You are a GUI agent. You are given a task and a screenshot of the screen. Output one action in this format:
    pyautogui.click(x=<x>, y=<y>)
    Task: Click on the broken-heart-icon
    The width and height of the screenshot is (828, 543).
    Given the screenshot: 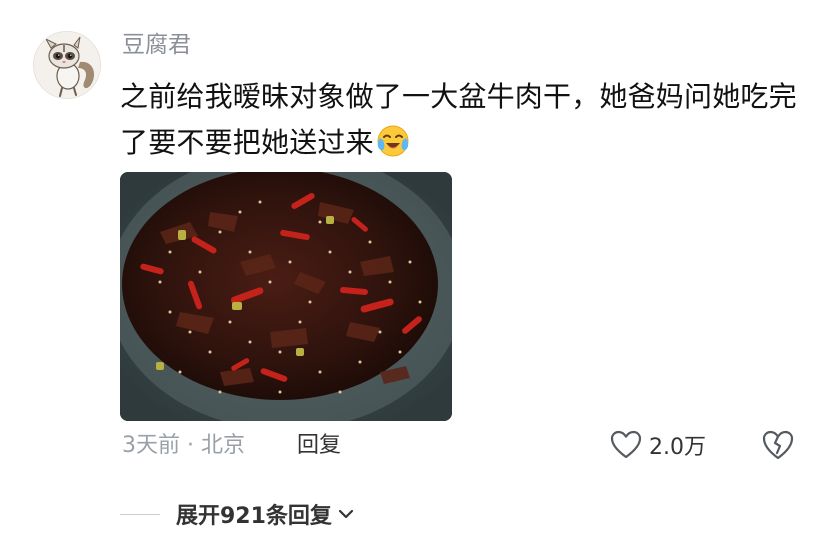 What is the action you would take?
    pyautogui.click(x=778, y=445)
    